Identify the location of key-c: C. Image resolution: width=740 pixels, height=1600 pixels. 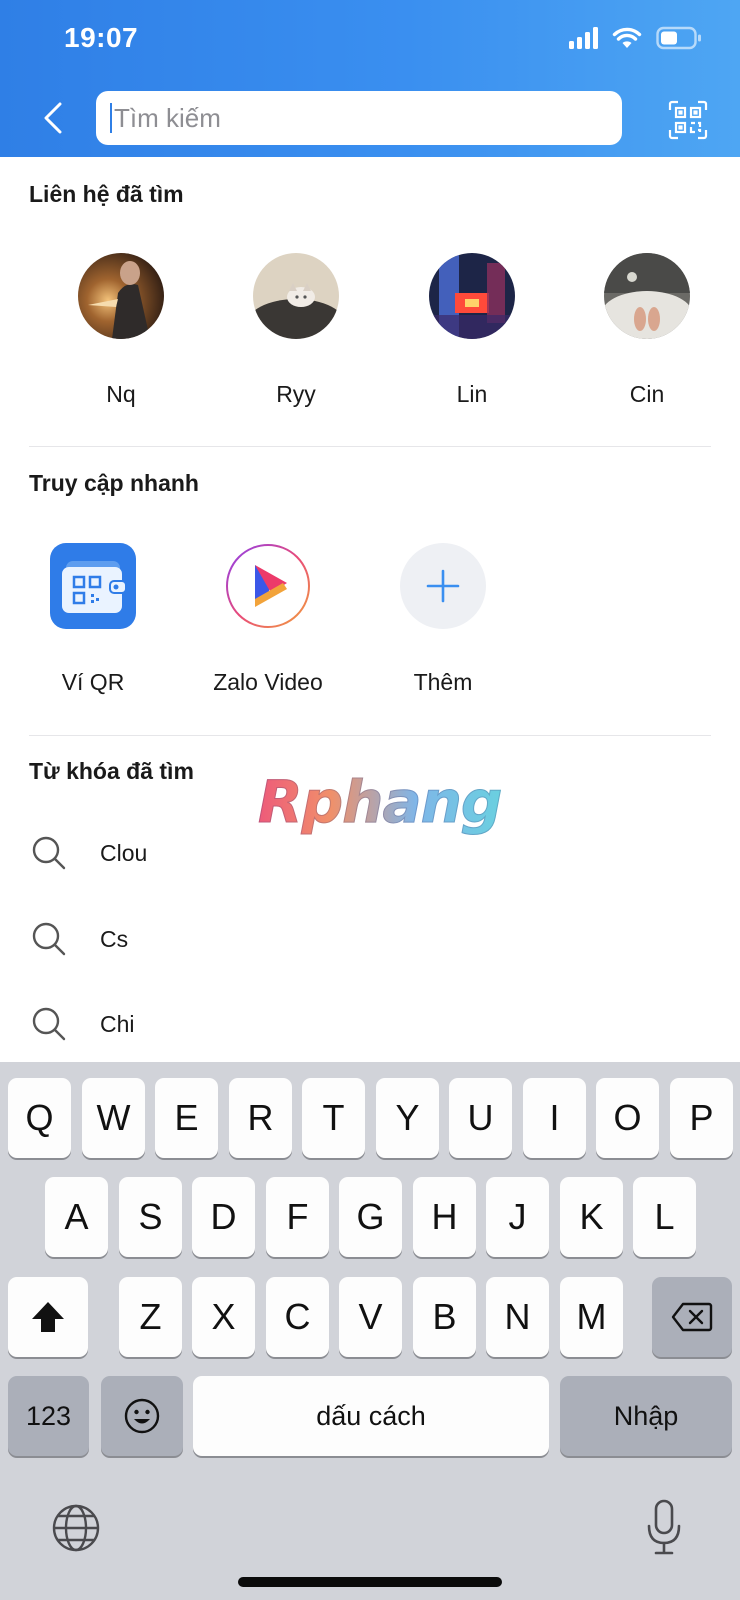
(297, 1317).